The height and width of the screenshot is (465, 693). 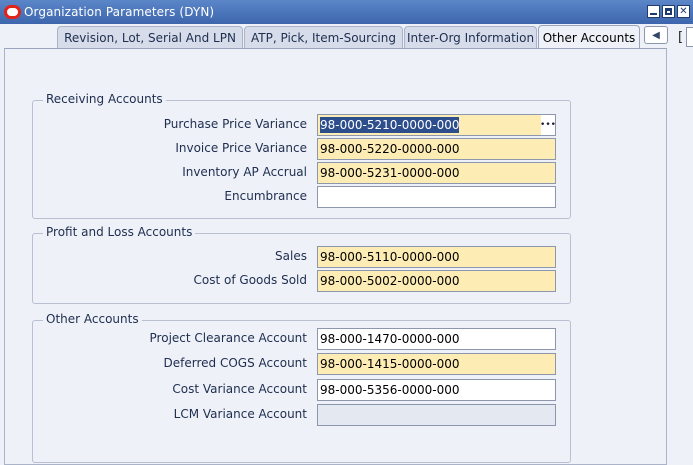 I want to click on list-of-values-button: •••, so click(x=548, y=125).